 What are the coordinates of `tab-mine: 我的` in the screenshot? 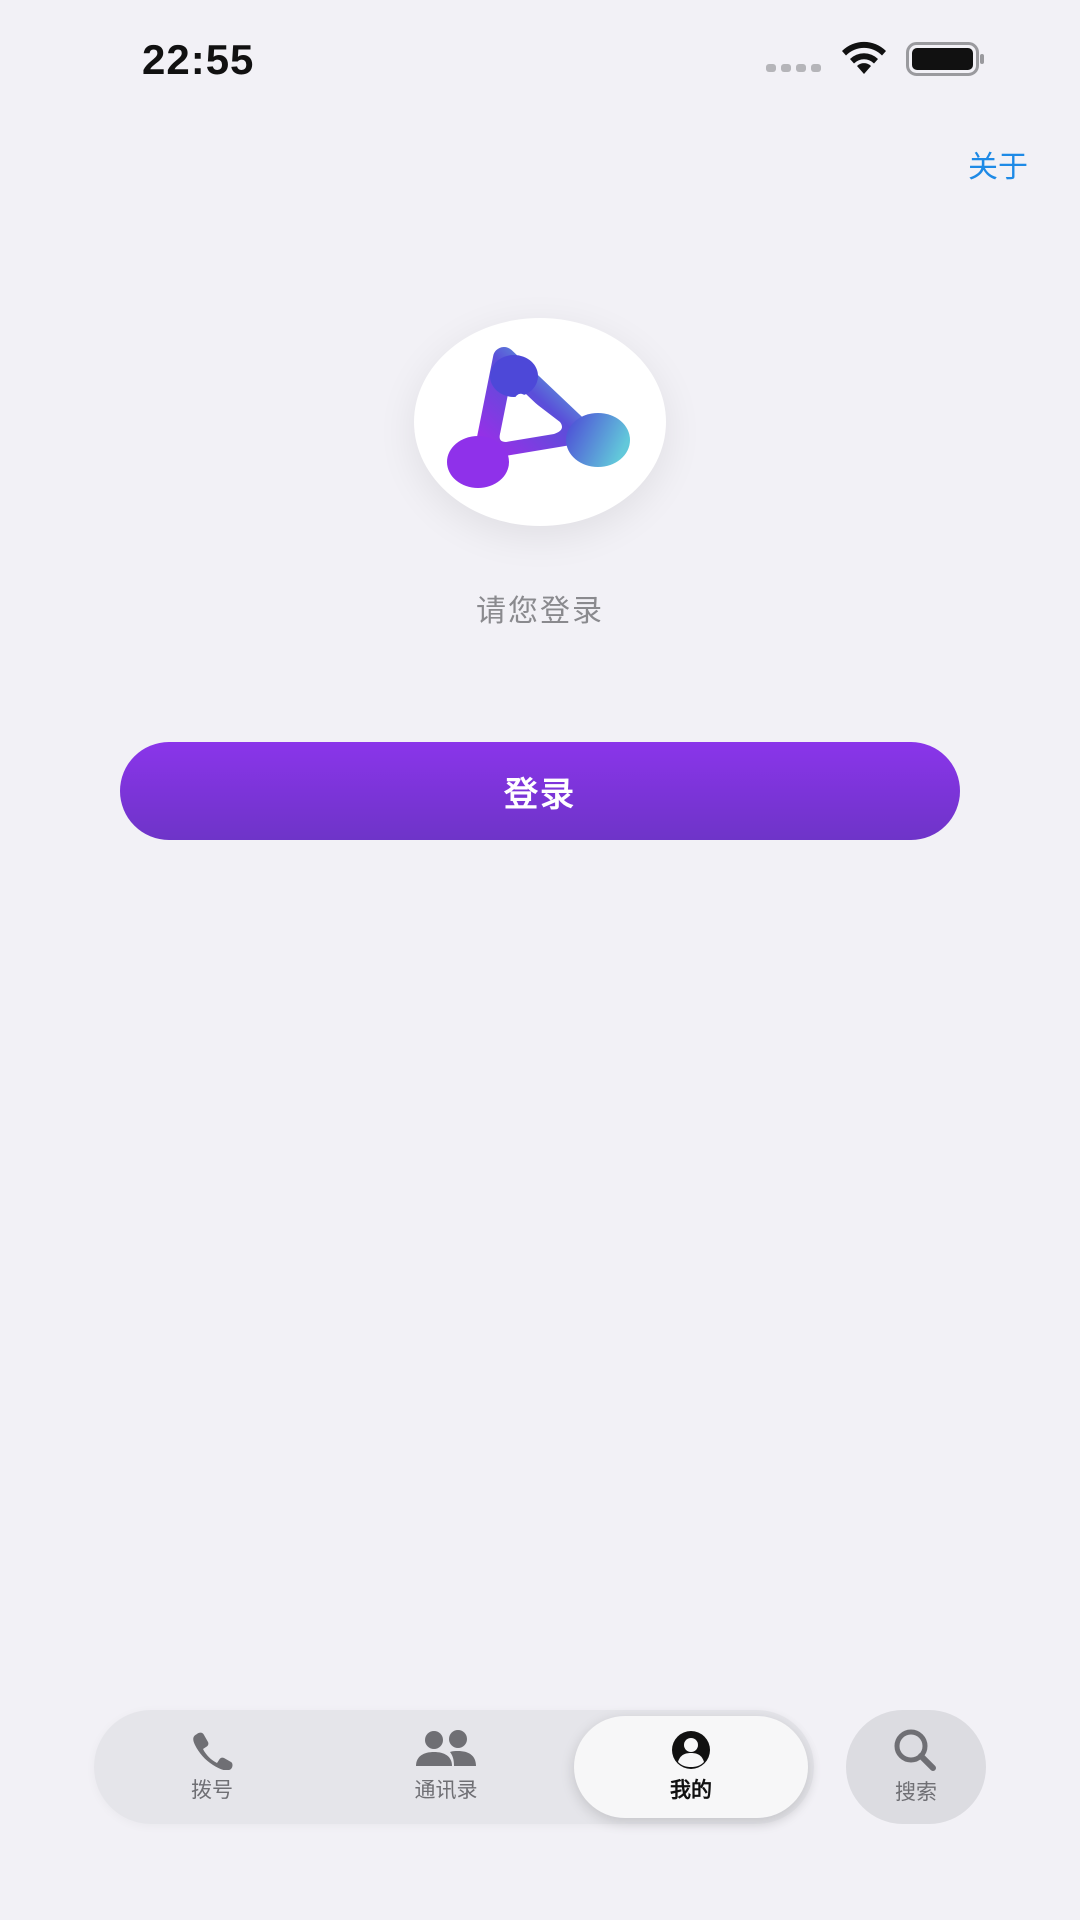 It's located at (691, 1767).